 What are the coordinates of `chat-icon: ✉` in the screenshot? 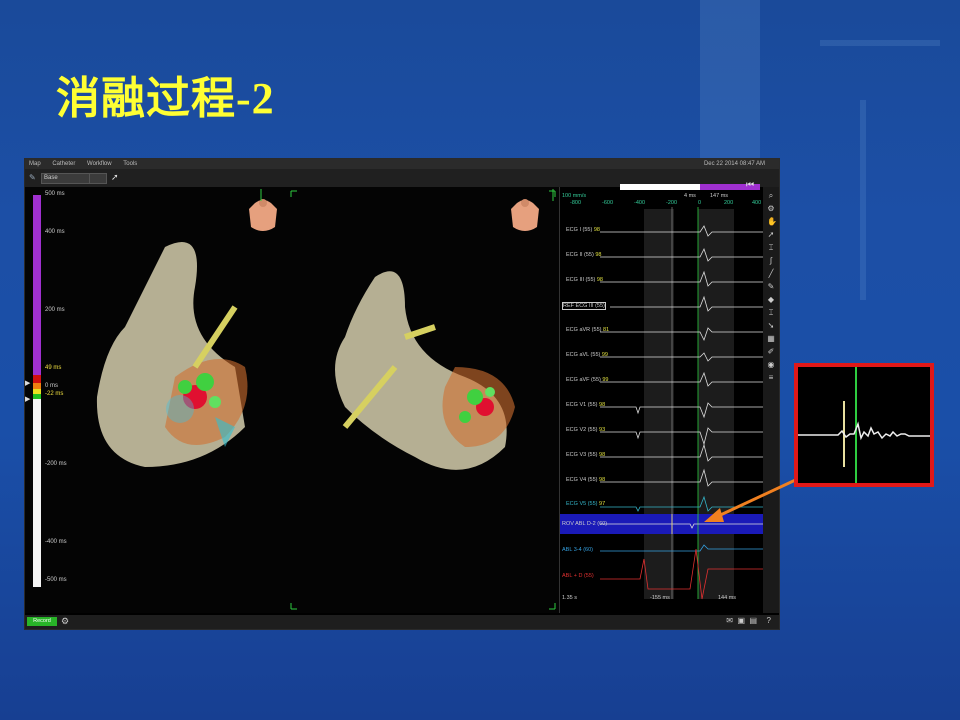 It's located at (729, 620).